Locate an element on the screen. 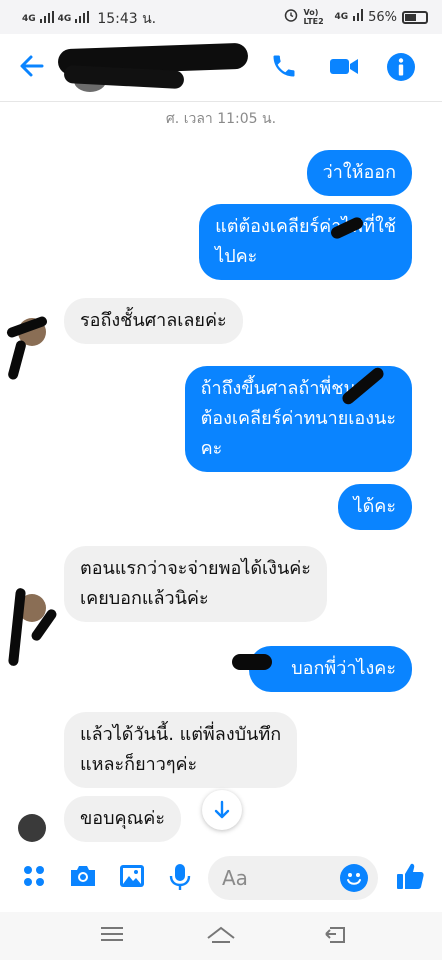 The image size is (442, 960). scroll-down-button is located at coordinates (222, 810).